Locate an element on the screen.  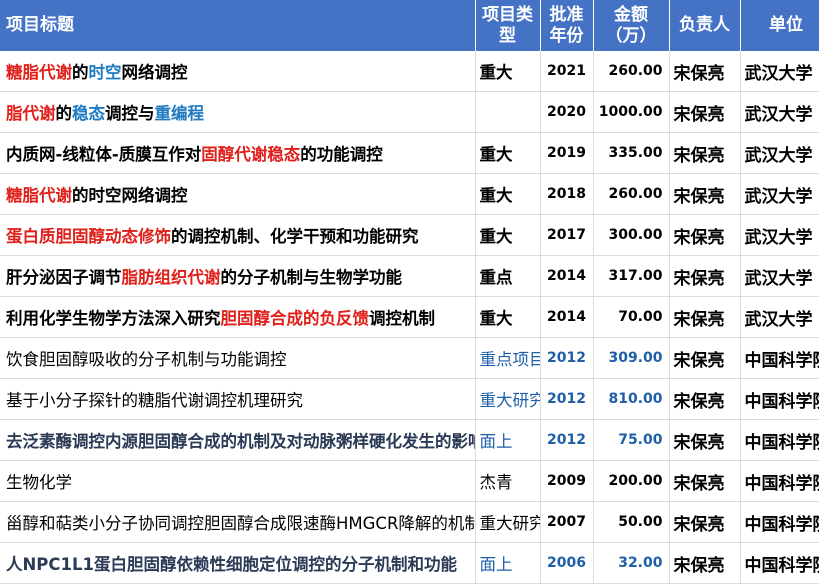
cell-title: 利用化学生物学方法深入研究胆固醇合成的负反馈调控机制 is located at coordinates (238, 317).